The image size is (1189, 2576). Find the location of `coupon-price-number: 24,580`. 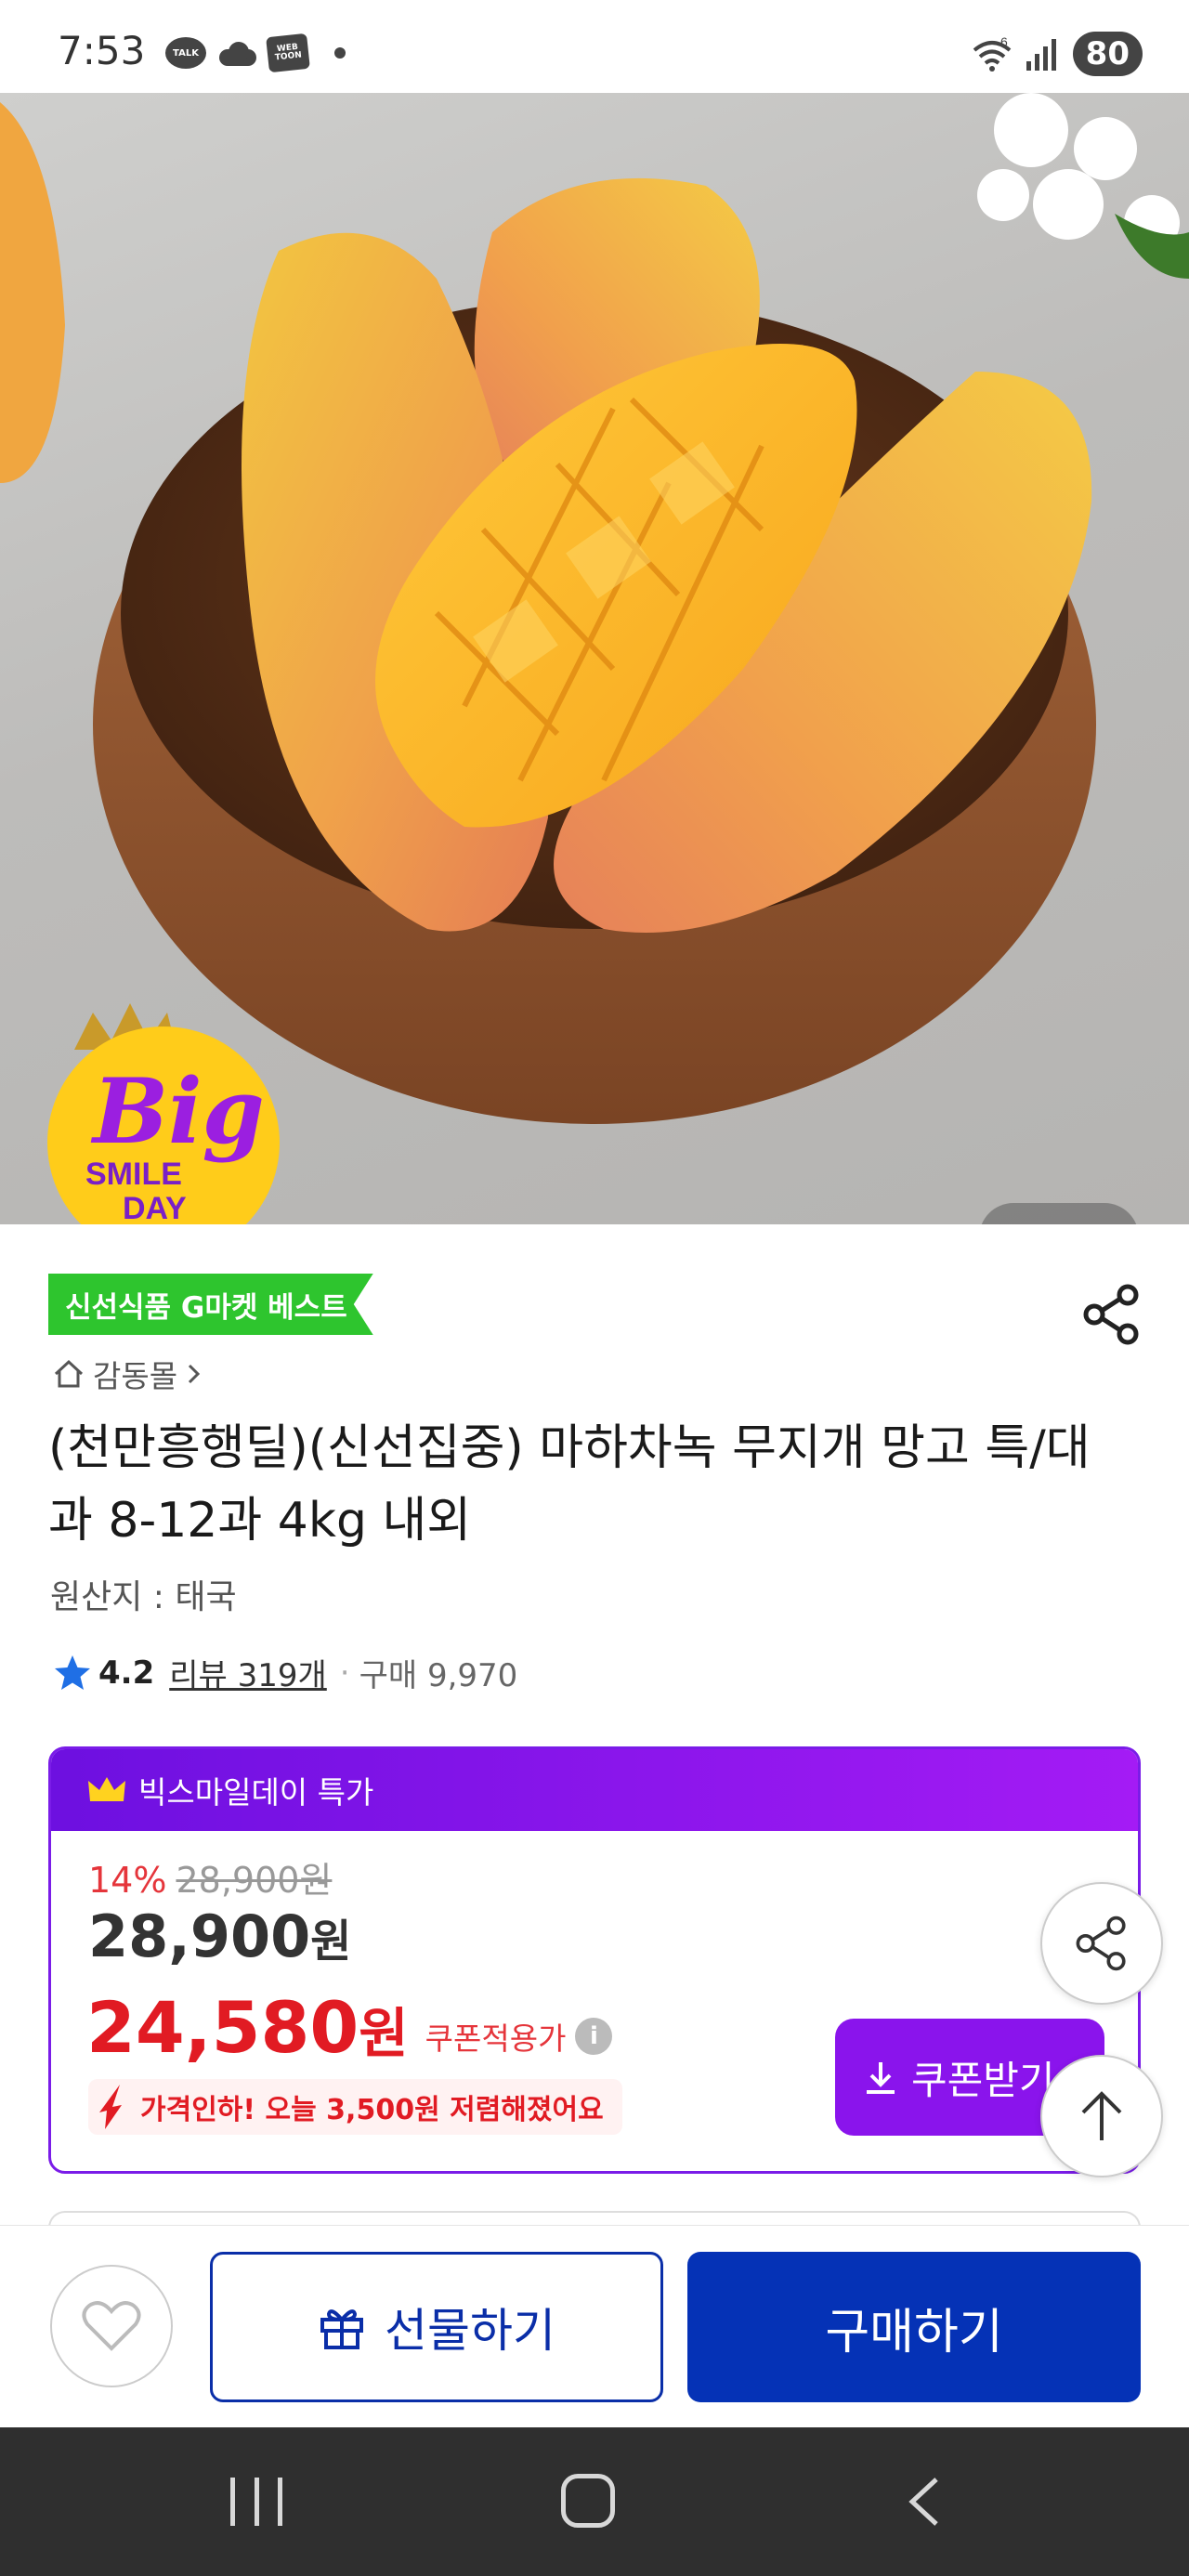

coupon-price-number: 24,580 is located at coordinates (222, 2028).